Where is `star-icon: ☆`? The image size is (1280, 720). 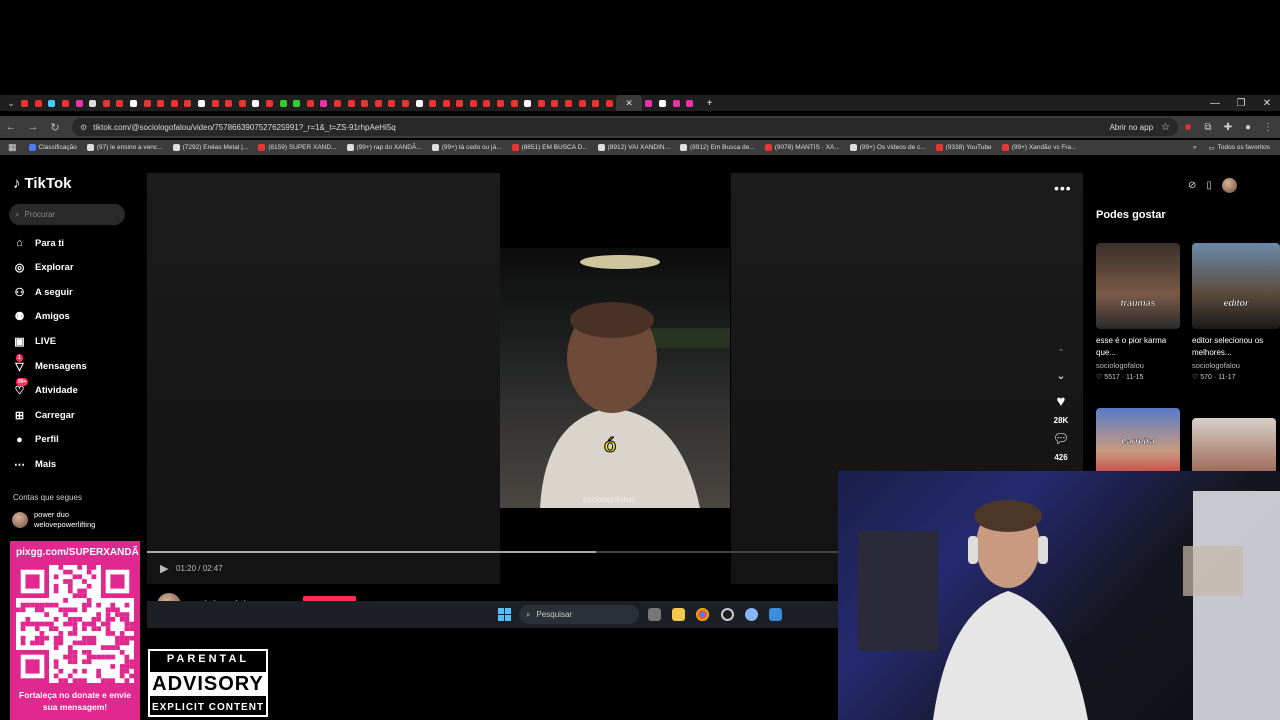 star-icon: ☆ is located at coordinates (1165, 127).